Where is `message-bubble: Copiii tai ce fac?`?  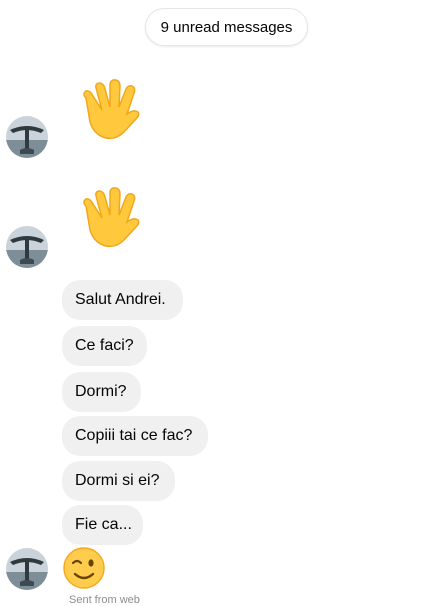
message-bubble: Copiii tai ce fac? is located at coordinates (135, 436).